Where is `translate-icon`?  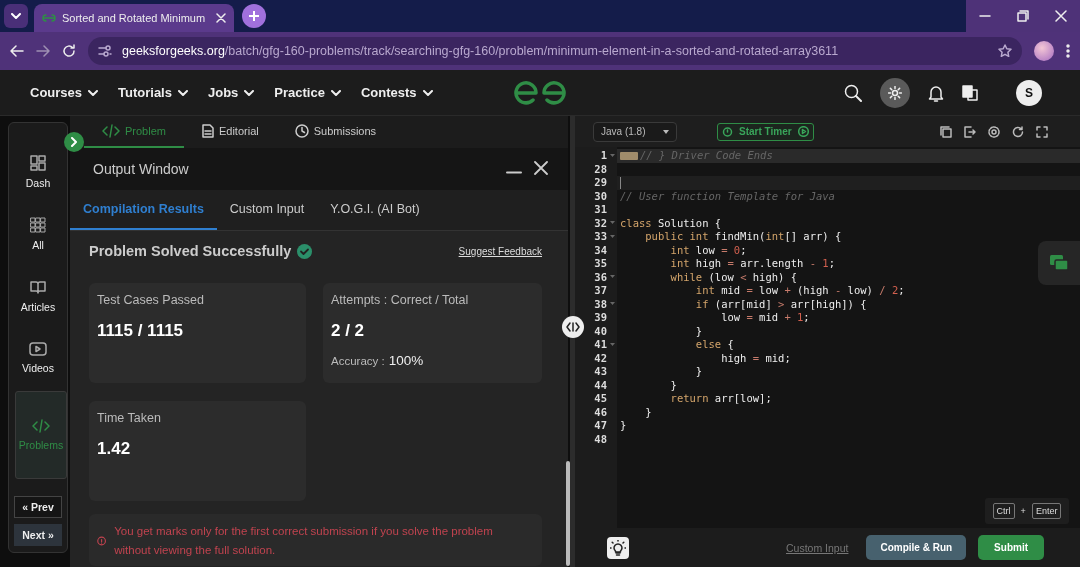 translate-icon is located at coordinates (970, 92).